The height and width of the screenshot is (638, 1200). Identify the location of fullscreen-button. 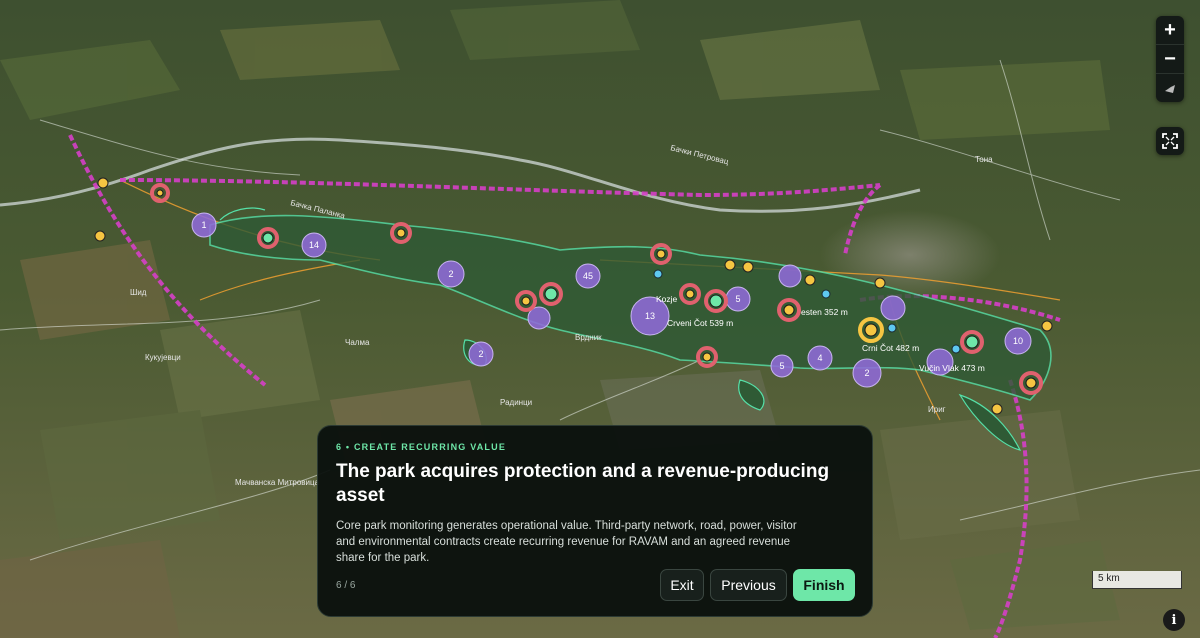
(1170, 141).